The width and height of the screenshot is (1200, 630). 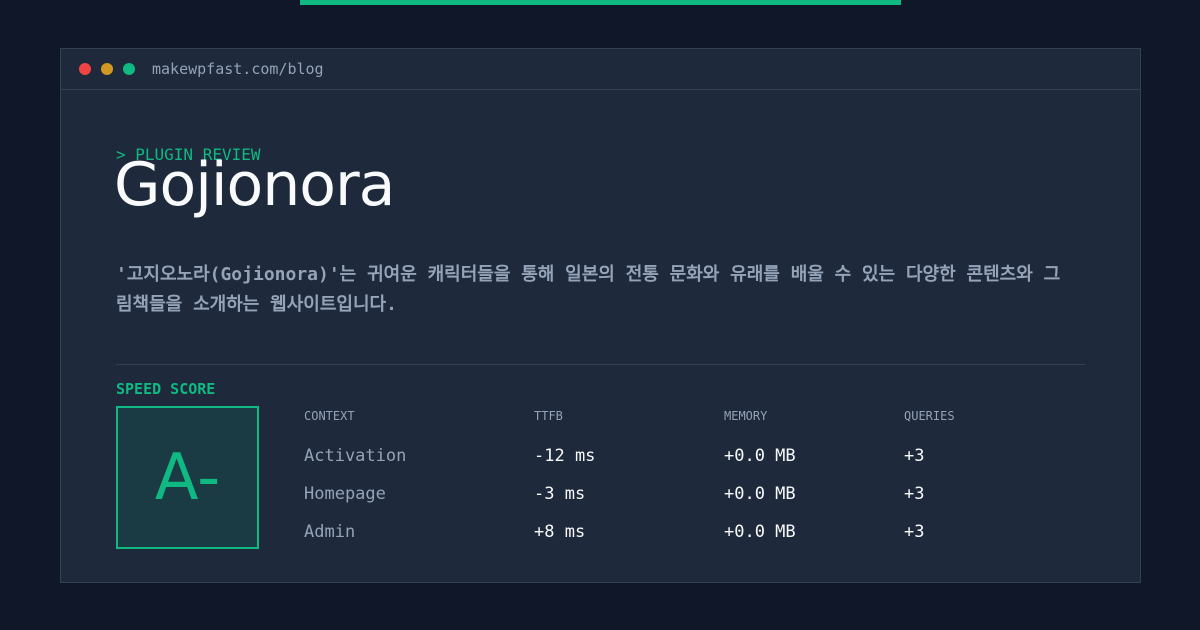 I want to click on minimize-window-dot-icon, so click(x=107, y=69).